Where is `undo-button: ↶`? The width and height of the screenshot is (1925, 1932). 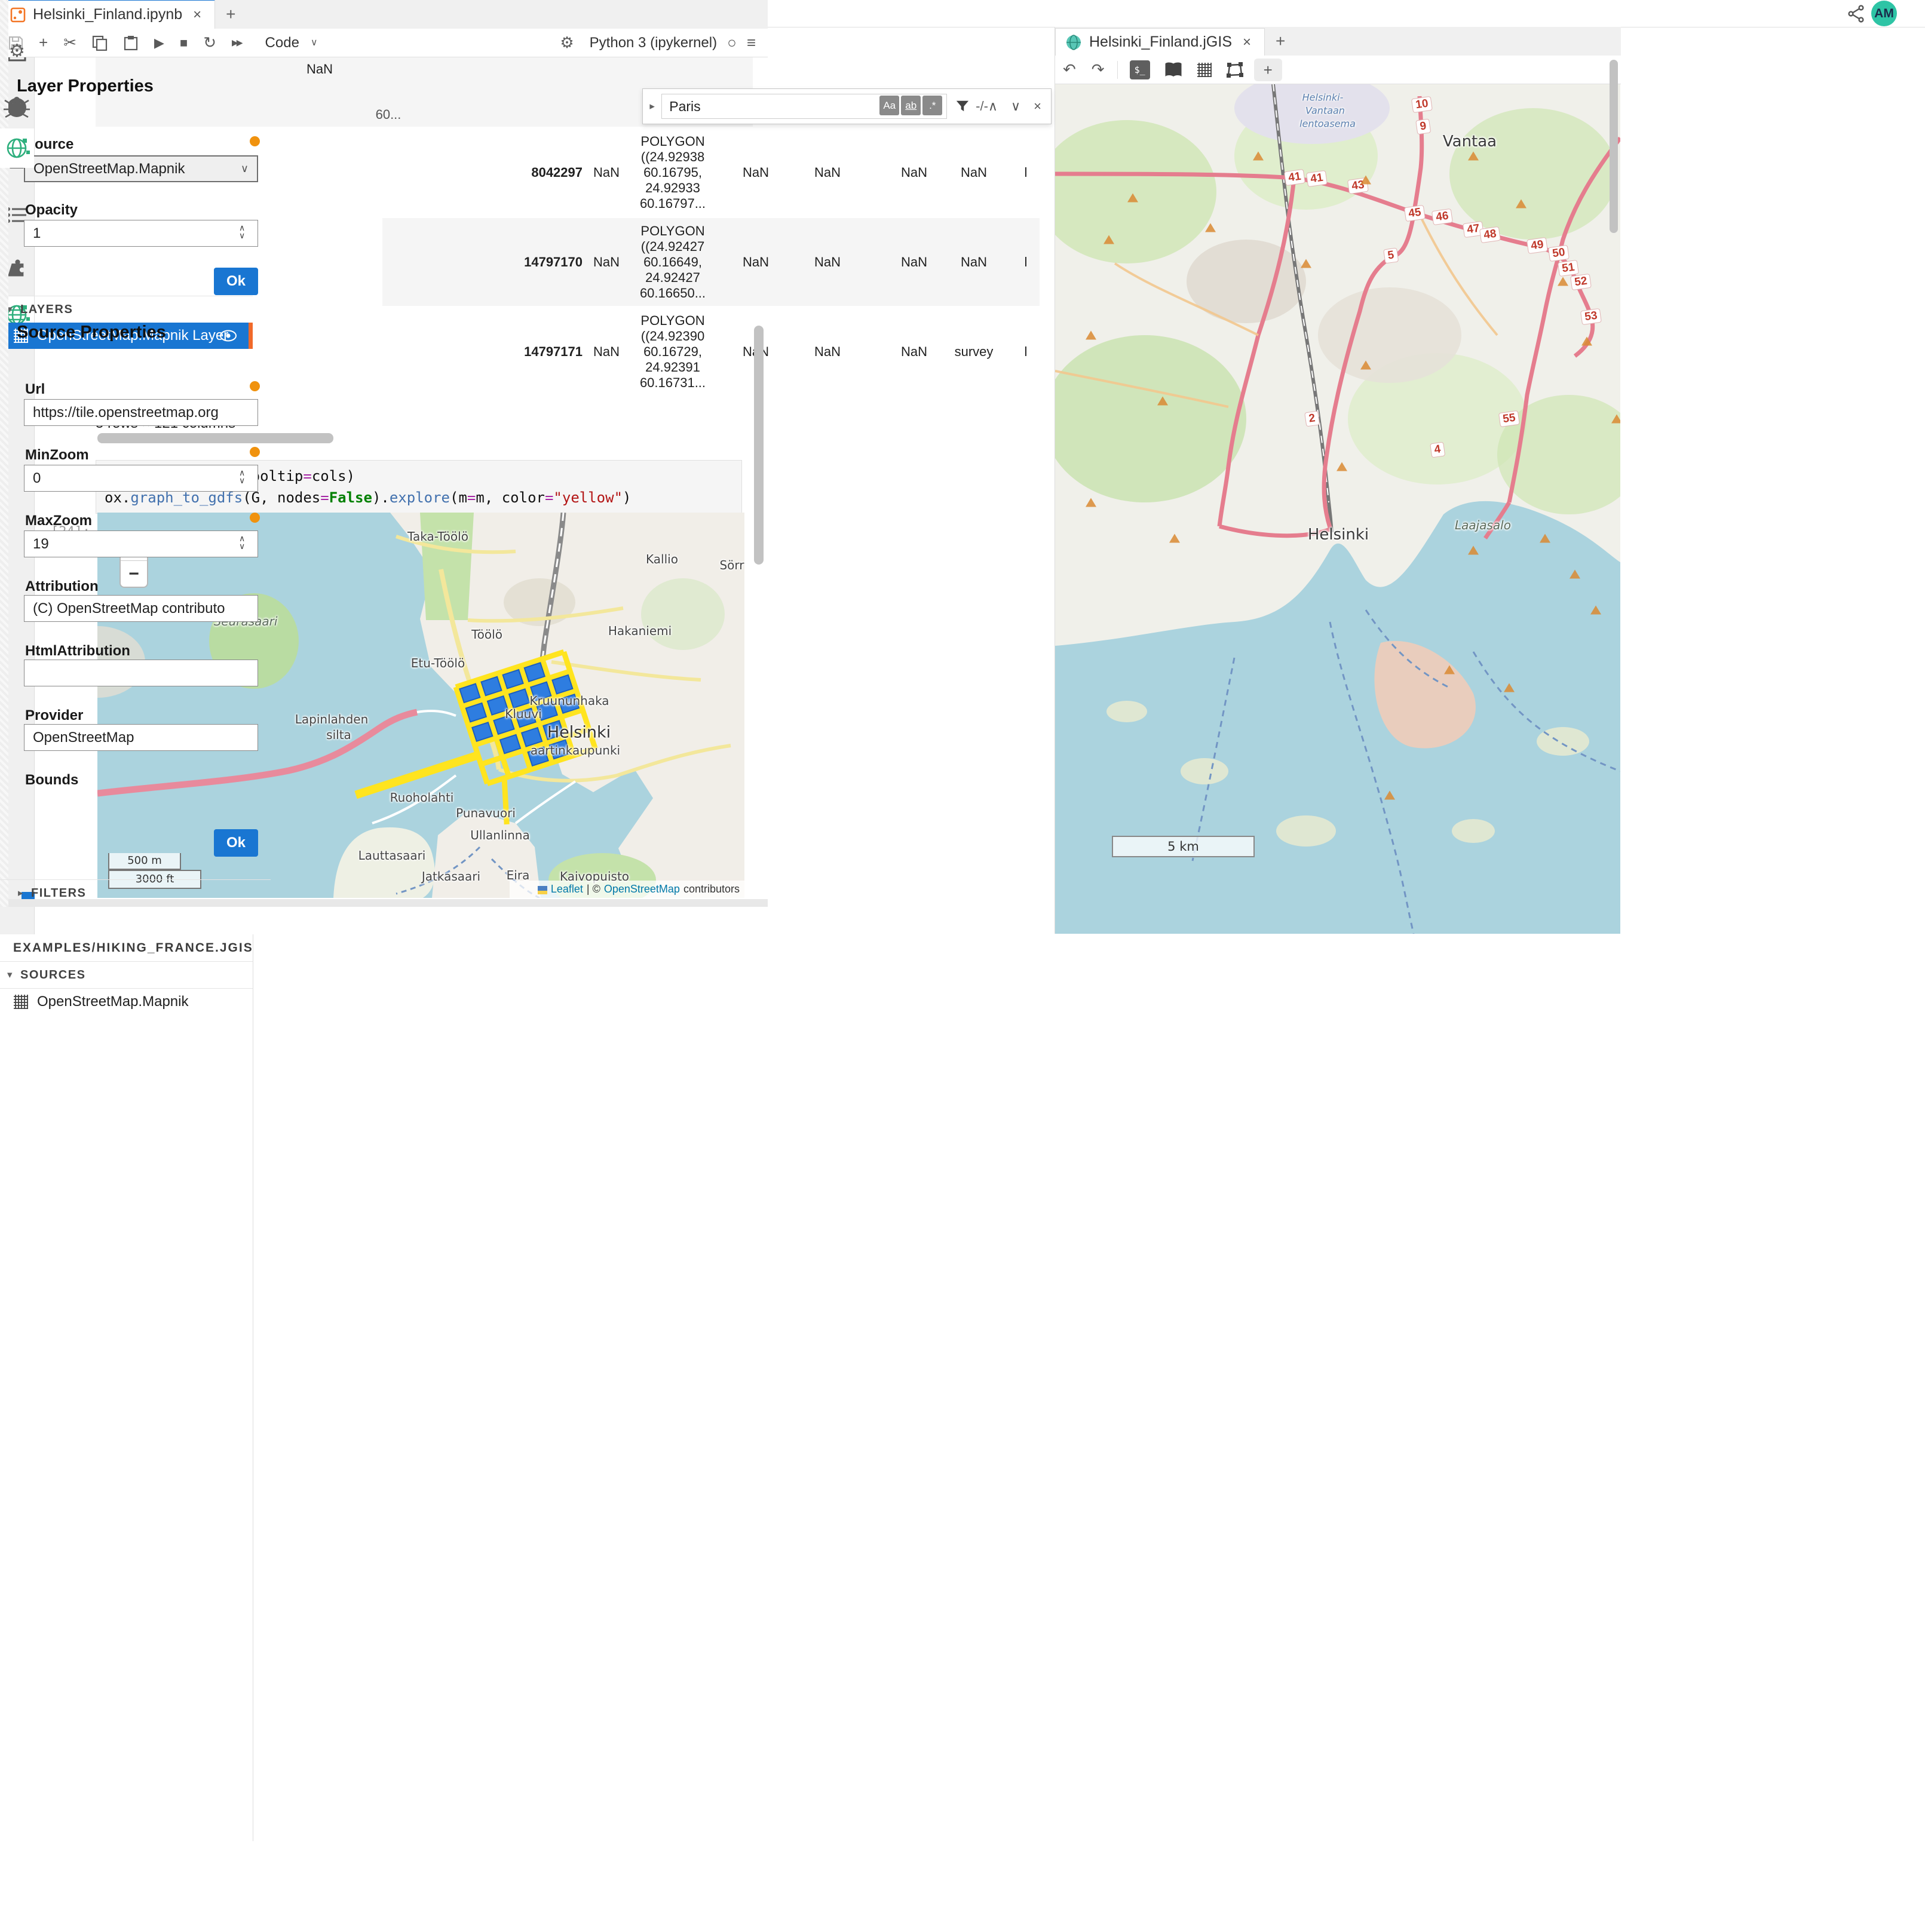
undo-button: ↶ is located at coordinates (1069, 69).